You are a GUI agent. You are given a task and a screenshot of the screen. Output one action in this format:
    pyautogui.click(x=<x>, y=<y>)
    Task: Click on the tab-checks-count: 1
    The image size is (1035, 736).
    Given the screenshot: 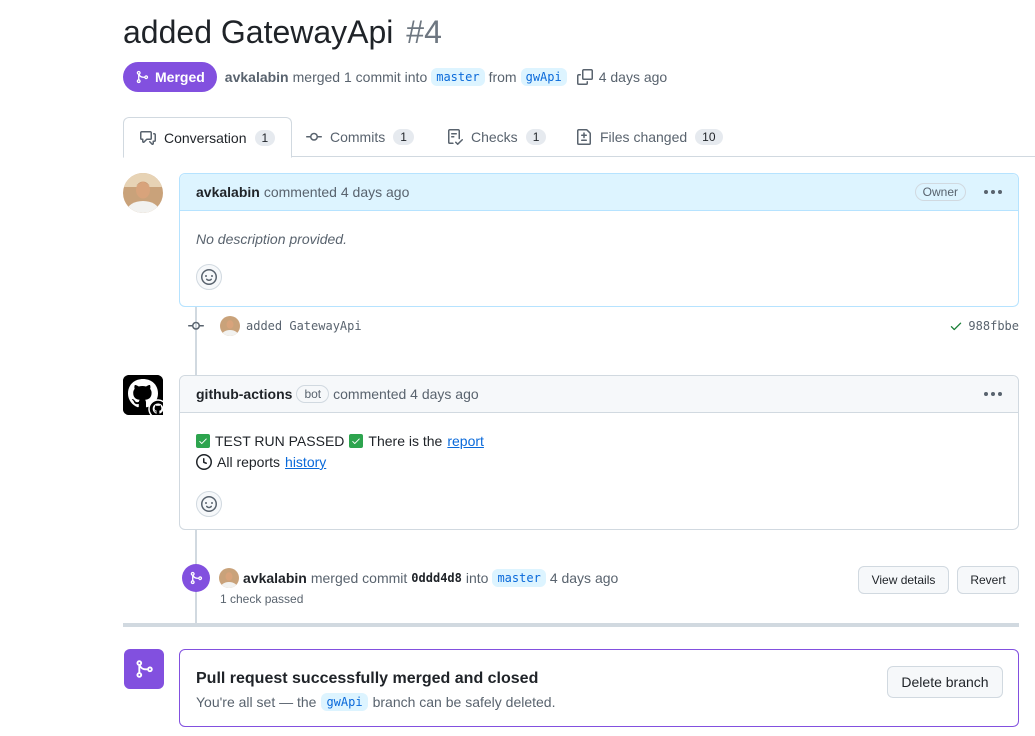 What is the action you would take?
    pyautogui.click(x=536, y=137)
    